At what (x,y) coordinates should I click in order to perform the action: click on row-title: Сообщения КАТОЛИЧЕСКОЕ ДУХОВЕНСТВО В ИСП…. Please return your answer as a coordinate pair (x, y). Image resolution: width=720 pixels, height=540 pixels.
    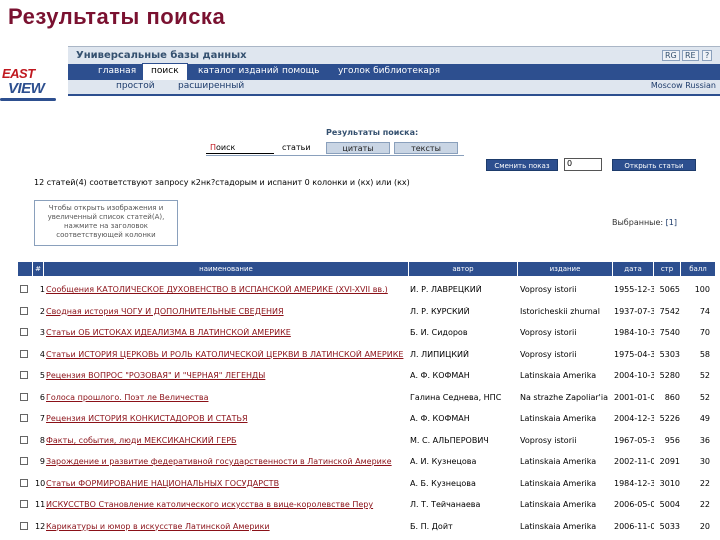
    Looking at the image, I should click on (227, 289).